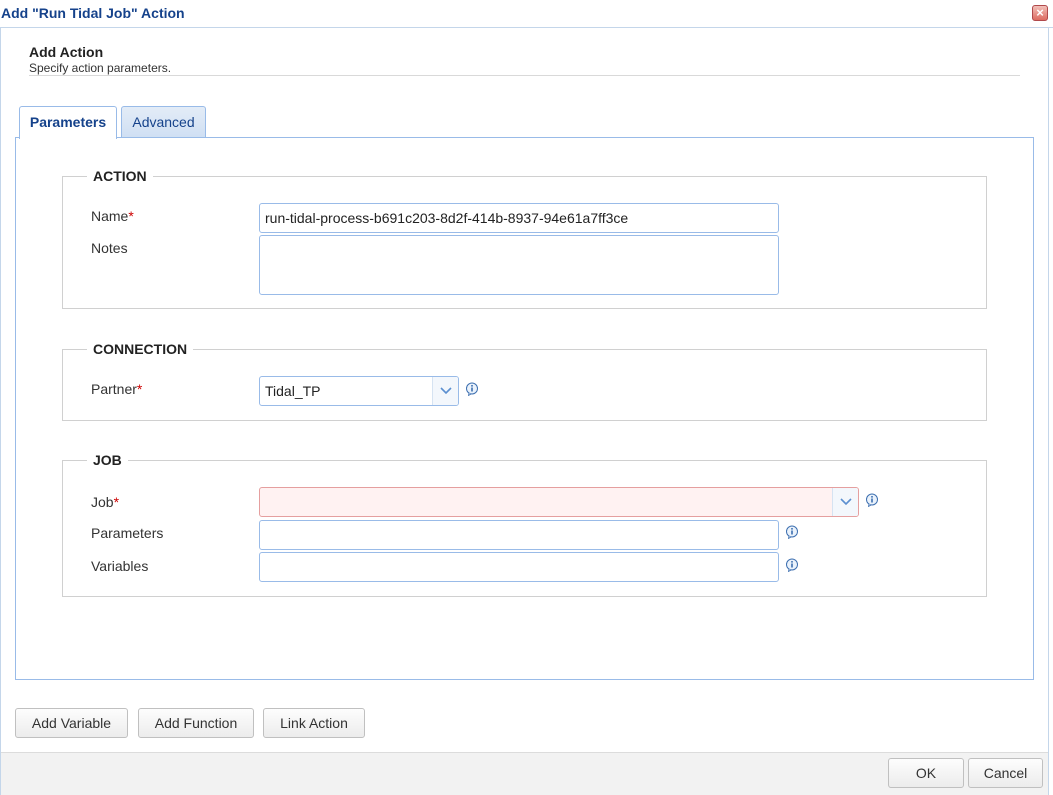 The width and height of the screenshot is (1053, 795). Describe the element at coordinates (196, 723) in the screenshot. I see `add-function-button: Add Function` at that location.